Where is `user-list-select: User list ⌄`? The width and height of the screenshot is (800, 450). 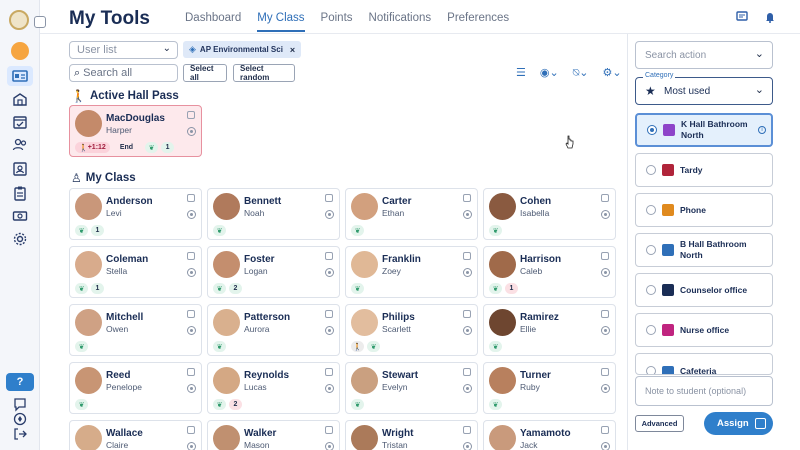 user-list-select: User list ⌄ is located at coordinates (123, 50).